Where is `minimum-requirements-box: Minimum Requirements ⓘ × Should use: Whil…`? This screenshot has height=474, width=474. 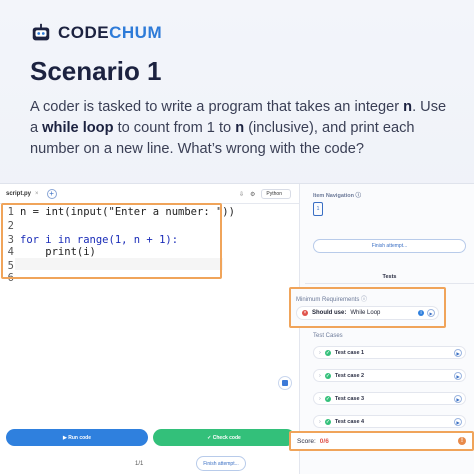 minimum-requirements-box: Minimum Requirements ⓘ × Should use: Whil… is located at coordinates (367, 307).